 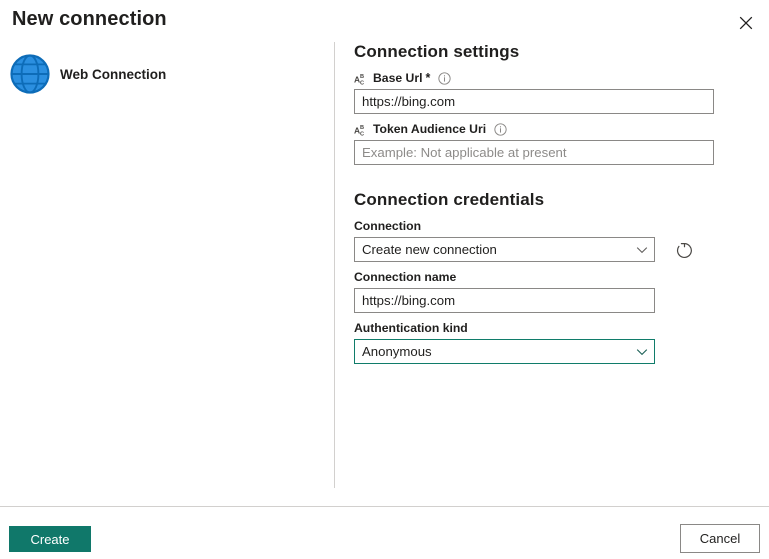 I want to click on field-connection: Connection Create new connection, so click(x=544, y=240).